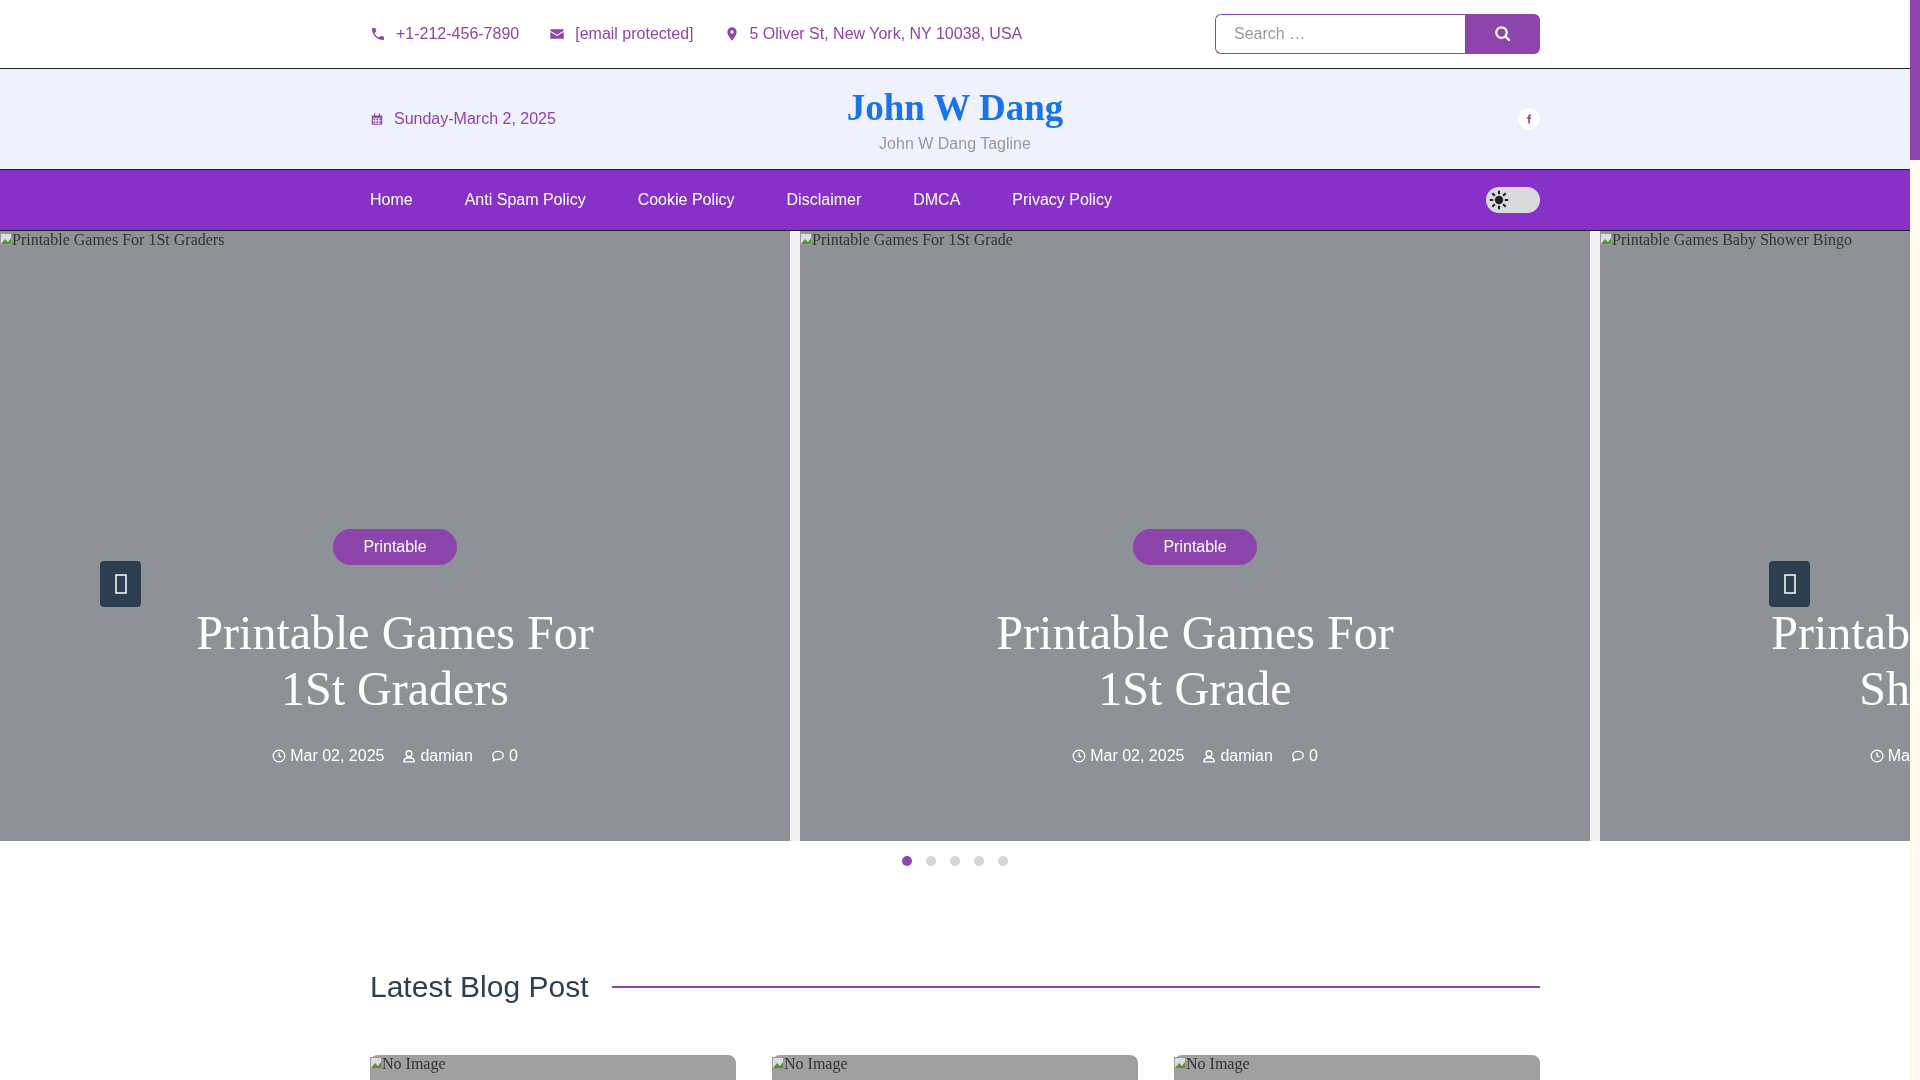  Describe the element at coordinates (1062, 200) in the screenshot. I see `nav-link: Privacy Policy` at that location.